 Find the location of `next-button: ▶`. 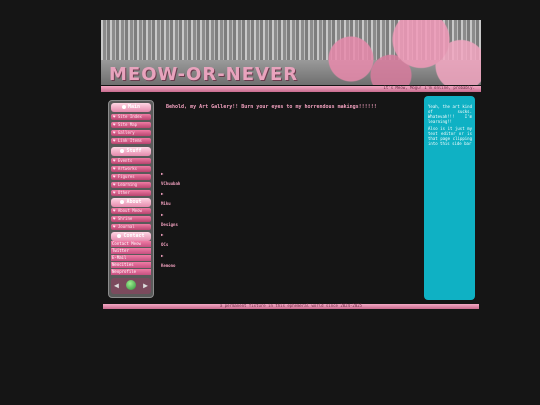

next-button: ▶ is located at coordinates (145, 286).